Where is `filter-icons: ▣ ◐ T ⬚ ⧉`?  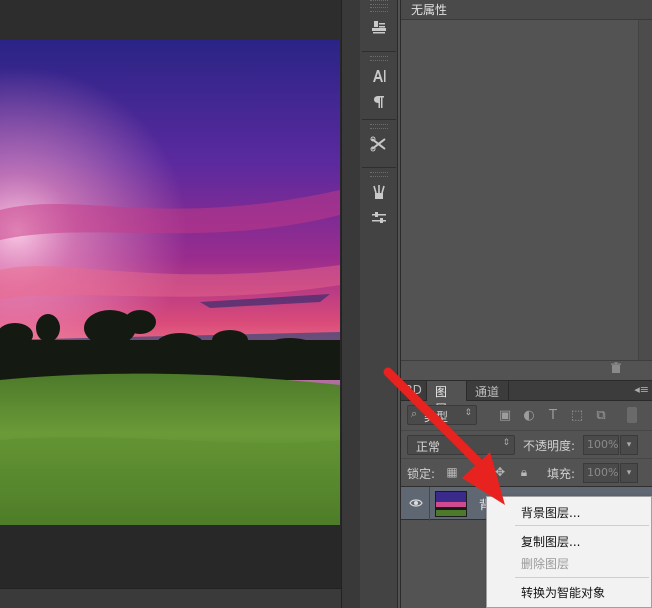 filter-icons: ▣ ◐ T ⬚ ⧉ is located at coordinates (553, 416).